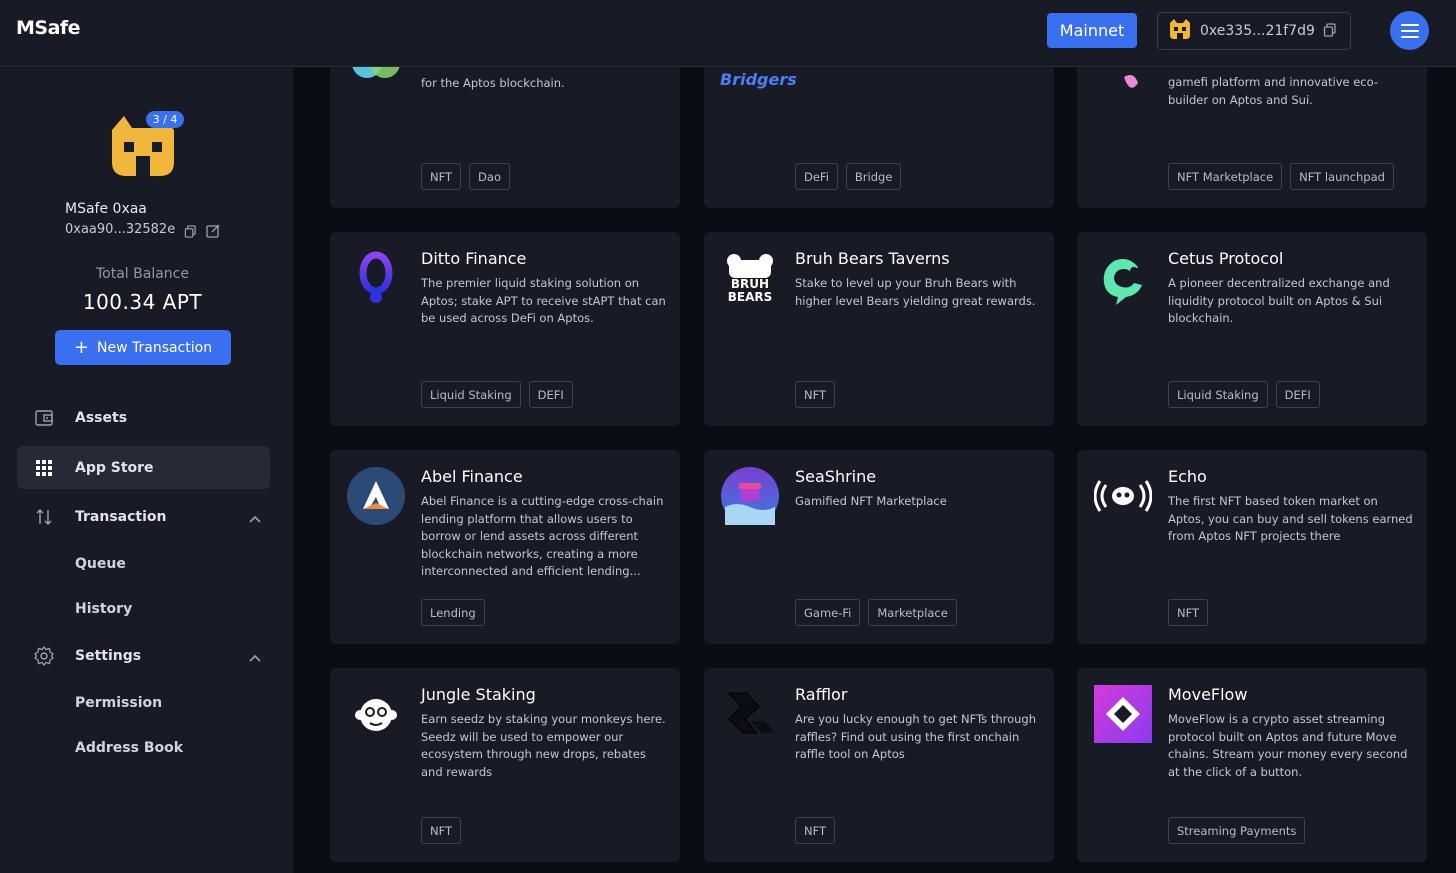 Image resolution: width=1456 pixels, height=873 pixels. What do you see at coordinates (118, 703) in the screenshot?
I see `sidebar-item-permission: Permission` at bounding box center [118, 703].